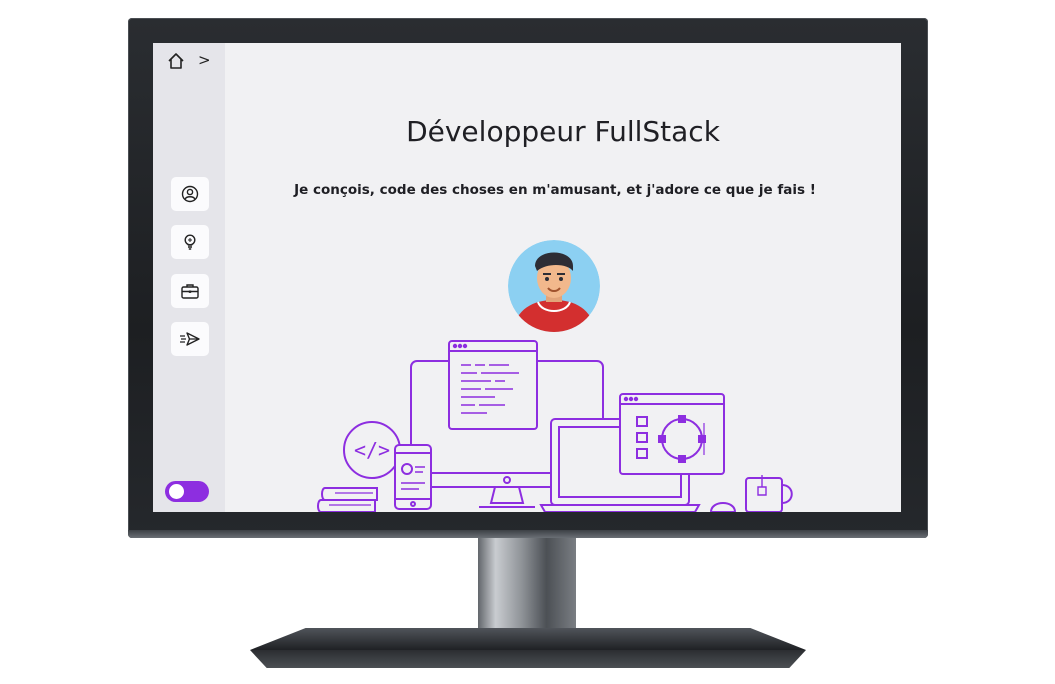  Describe the element at coordinates (554, 286) in the screenshot. I see `avatar` at that location.